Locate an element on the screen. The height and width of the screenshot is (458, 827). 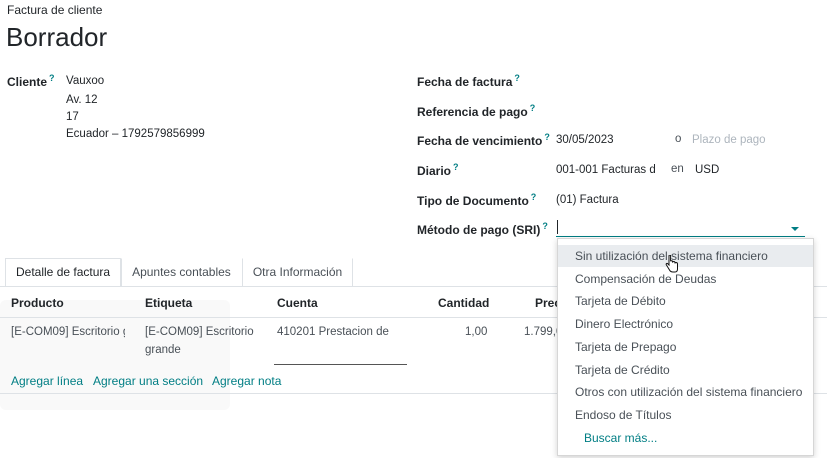
add-note-link: Agregar nota is located at coordinates (246, 381).